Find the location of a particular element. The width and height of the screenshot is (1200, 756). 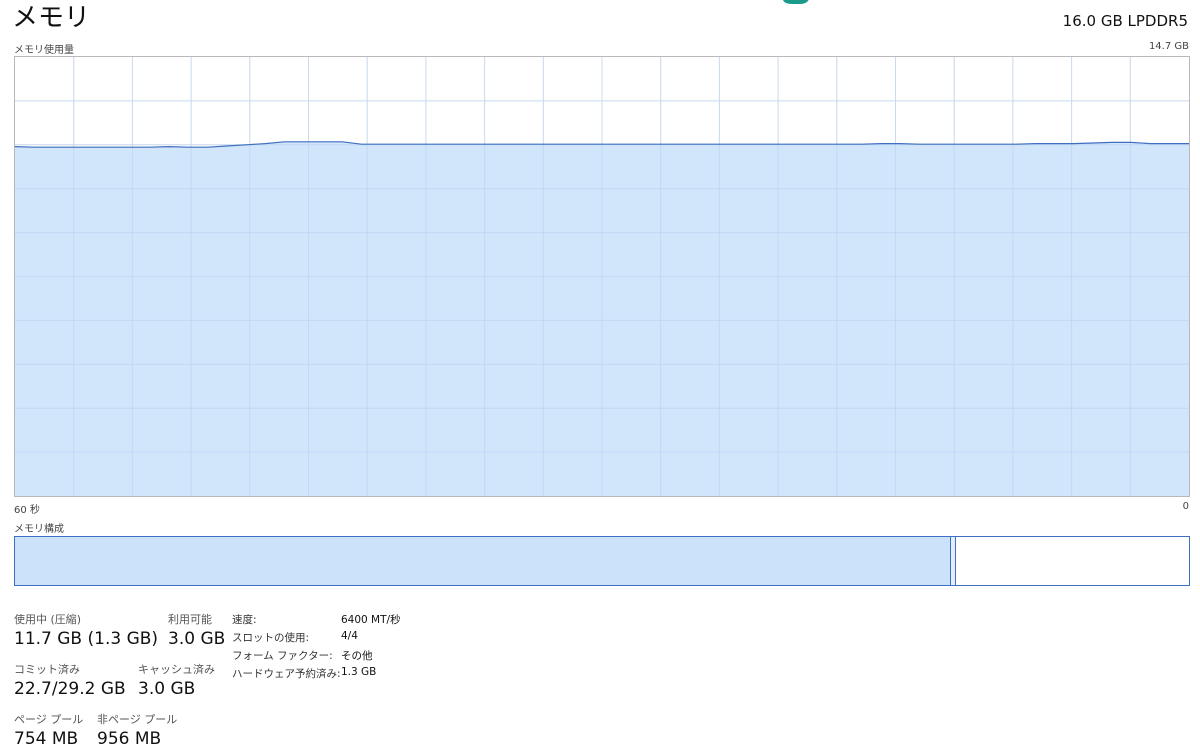

form-factor-label: フォーム ファクター: is located at coordinates (282, 656).